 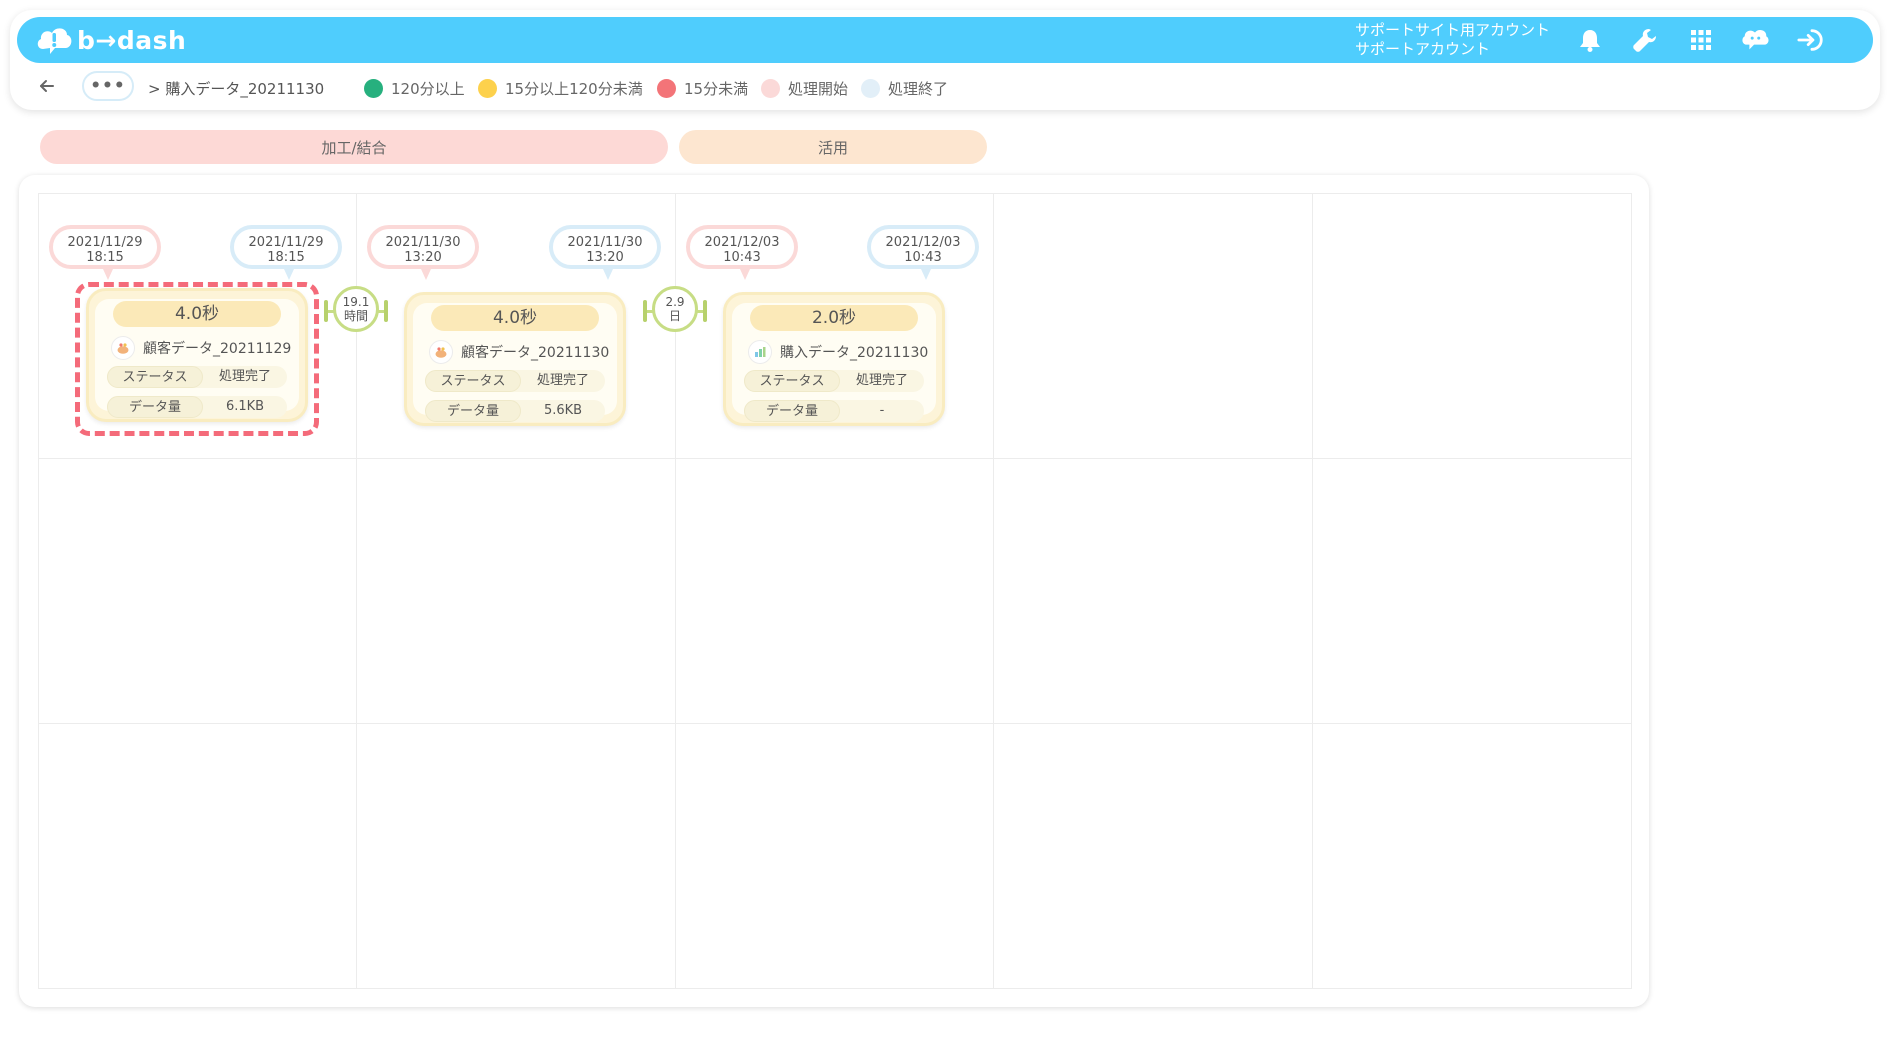 I want to click on legend-item-120min-plus: 120分以上, so click(x=414, y=88).